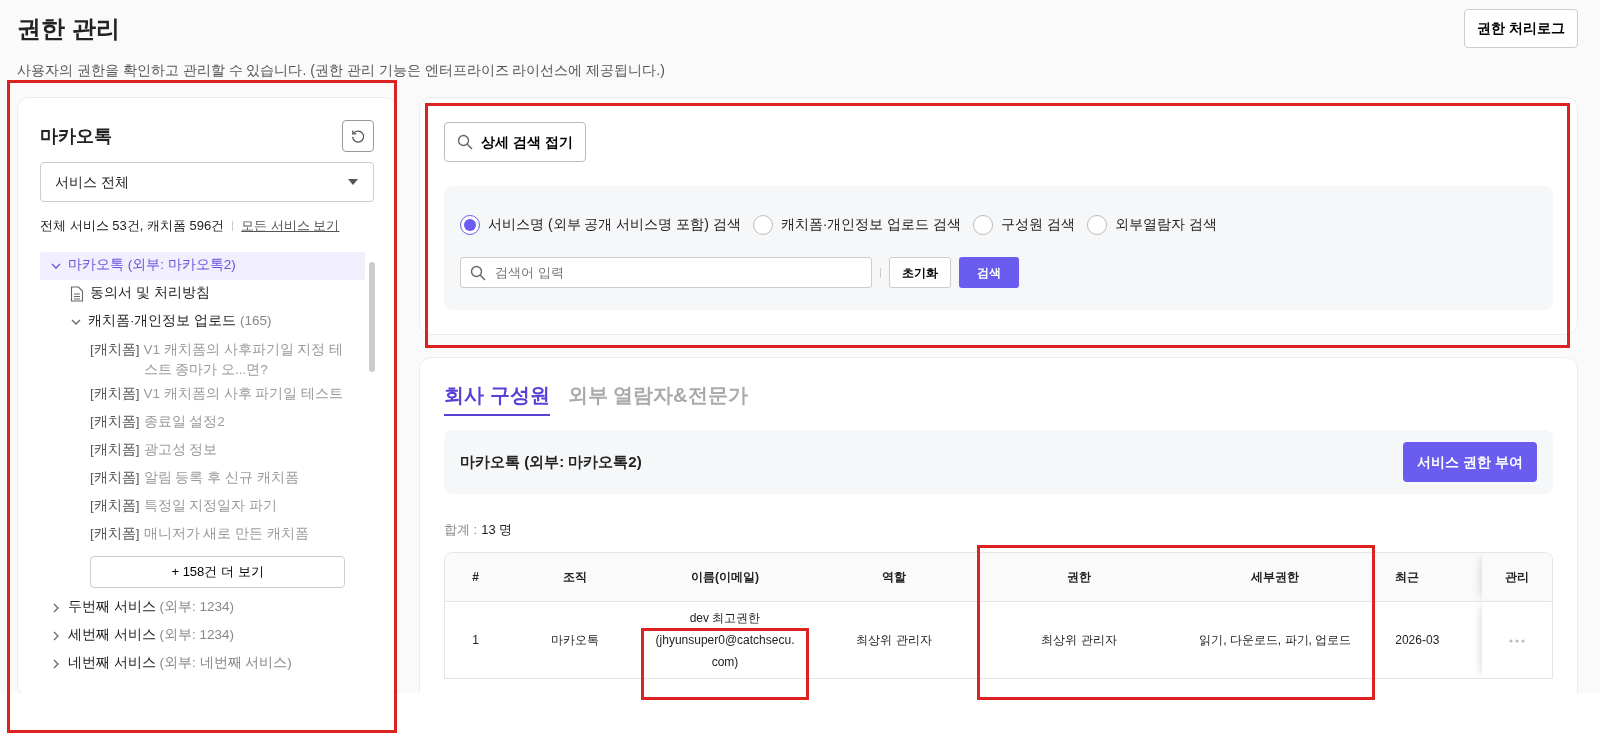 Image resolution: width=1600 pixels, height=734 pixels. Describe the element at coordinates (202, 449) in the screenshot. I see `tree-item: [캐치폼] 광고성 정보` at that location.